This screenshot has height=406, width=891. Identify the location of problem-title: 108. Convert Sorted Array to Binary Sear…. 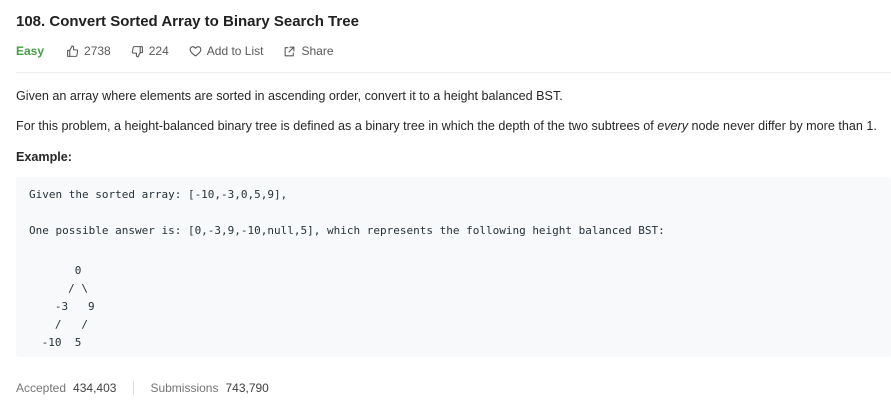
(187, 21).